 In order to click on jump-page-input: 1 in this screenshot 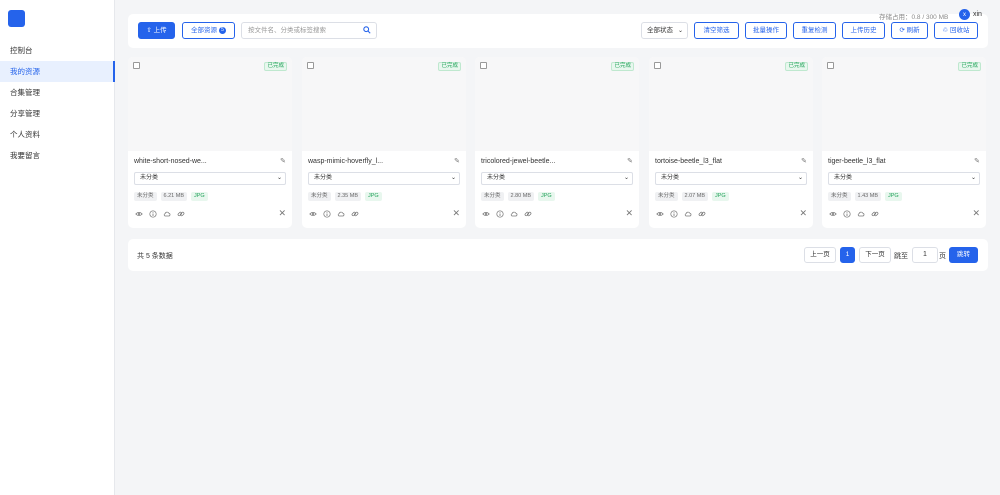, I will do `click(925, 255)`.